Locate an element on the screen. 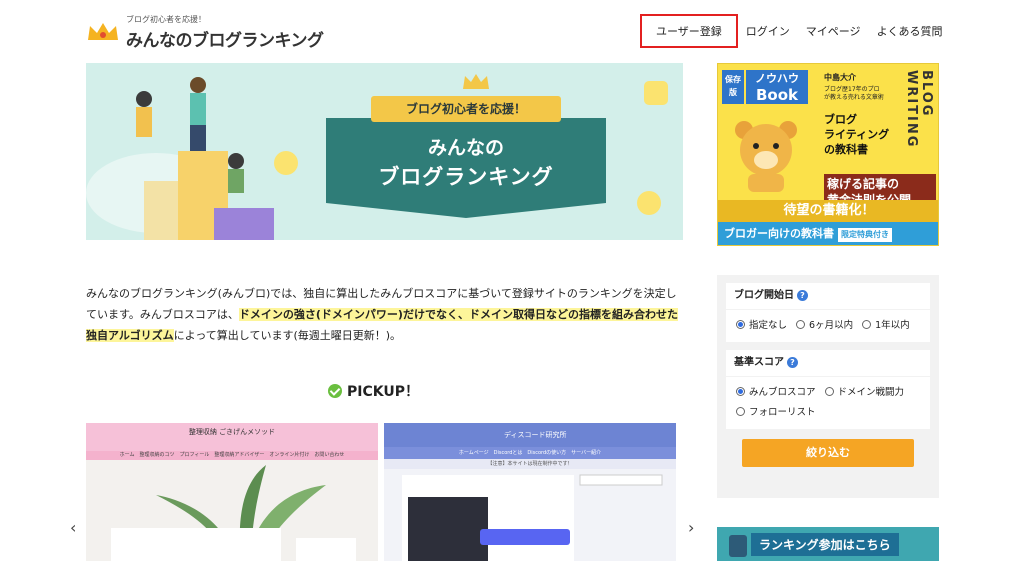 This screenshot has height=561, width=1024. score-label-text: 基準スコア is located at coordinates (759, 362).